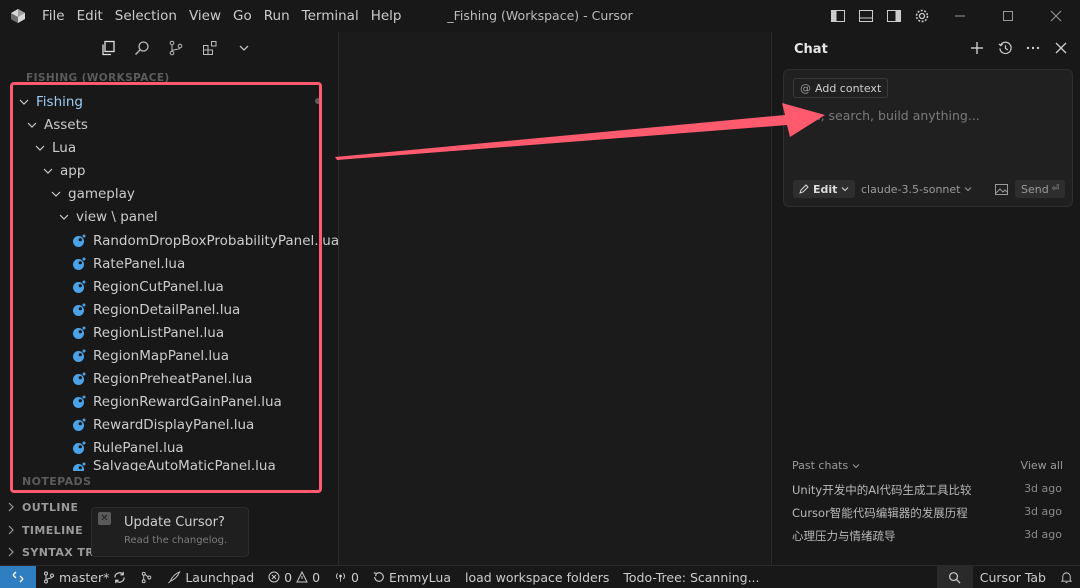  Describe the element at coordinates (159, 332) in the screenshot. I see `tree-label: RegionListPanel.lua` at that location.